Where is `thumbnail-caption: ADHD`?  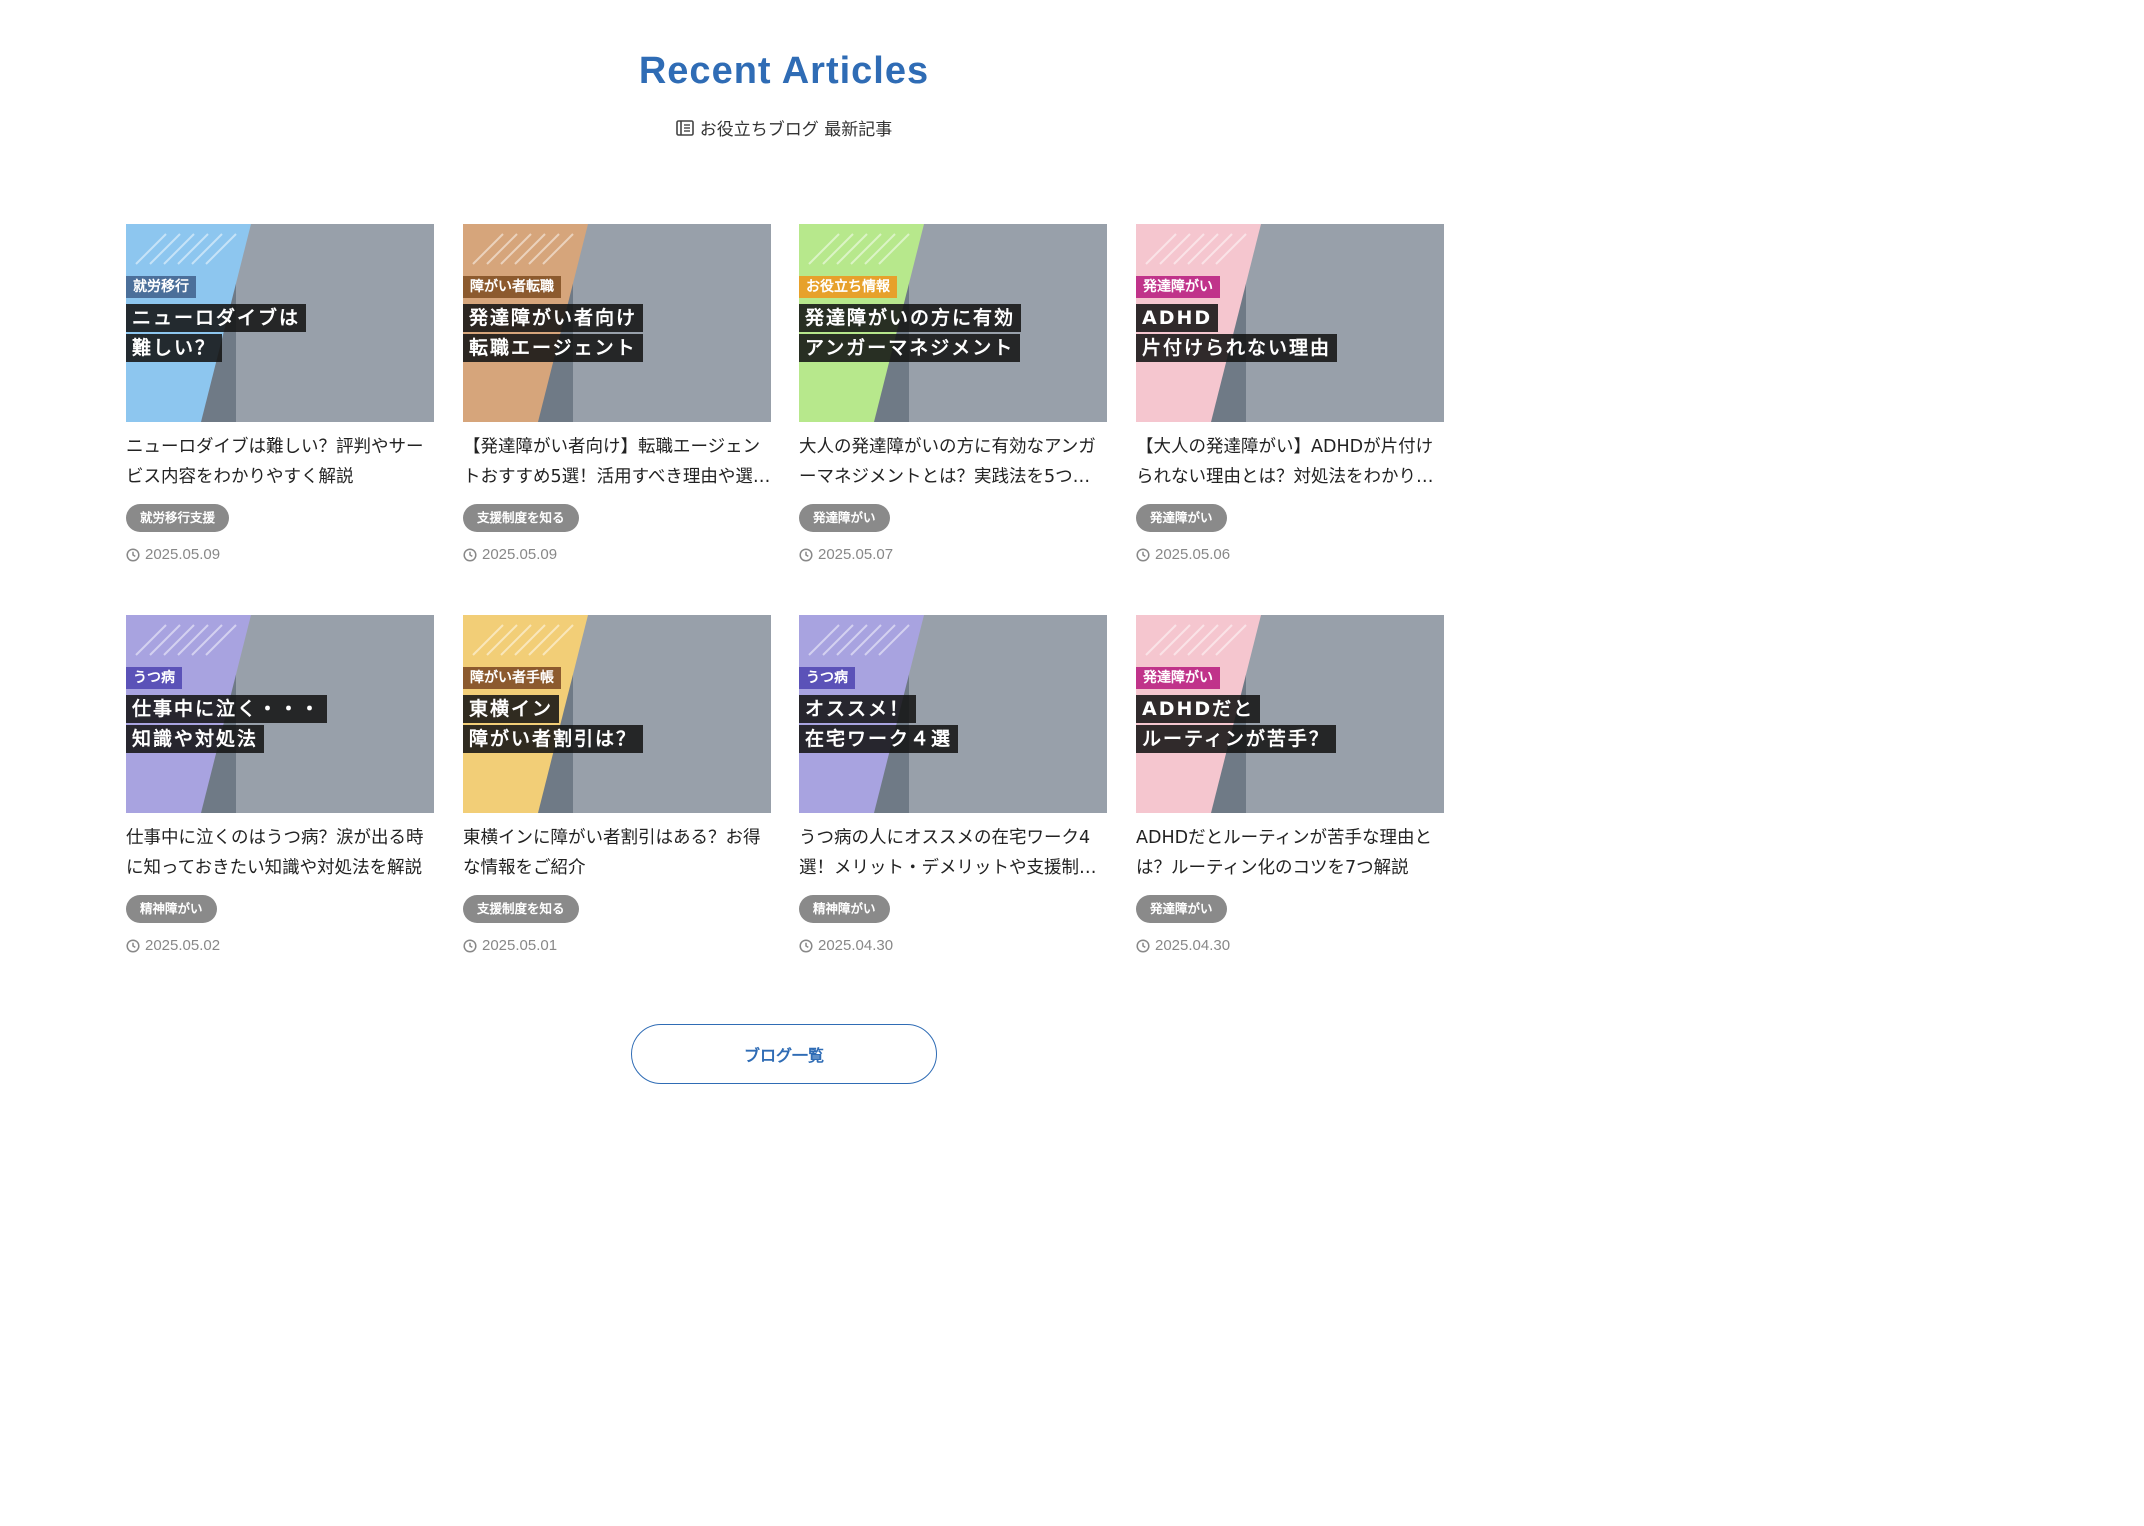 thumbnail-caption: ADHD is located at coordinates (1177, 318).